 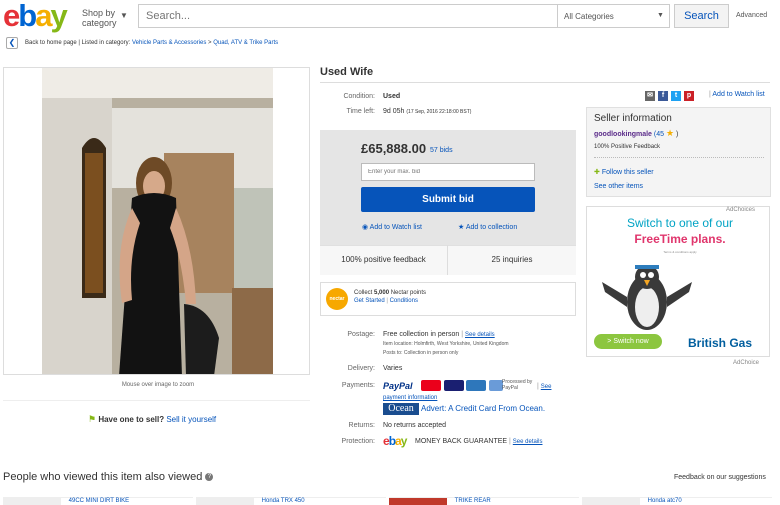 I want to click on adchoices-label-bottom: AdChoice, so click(x=746, y=363).